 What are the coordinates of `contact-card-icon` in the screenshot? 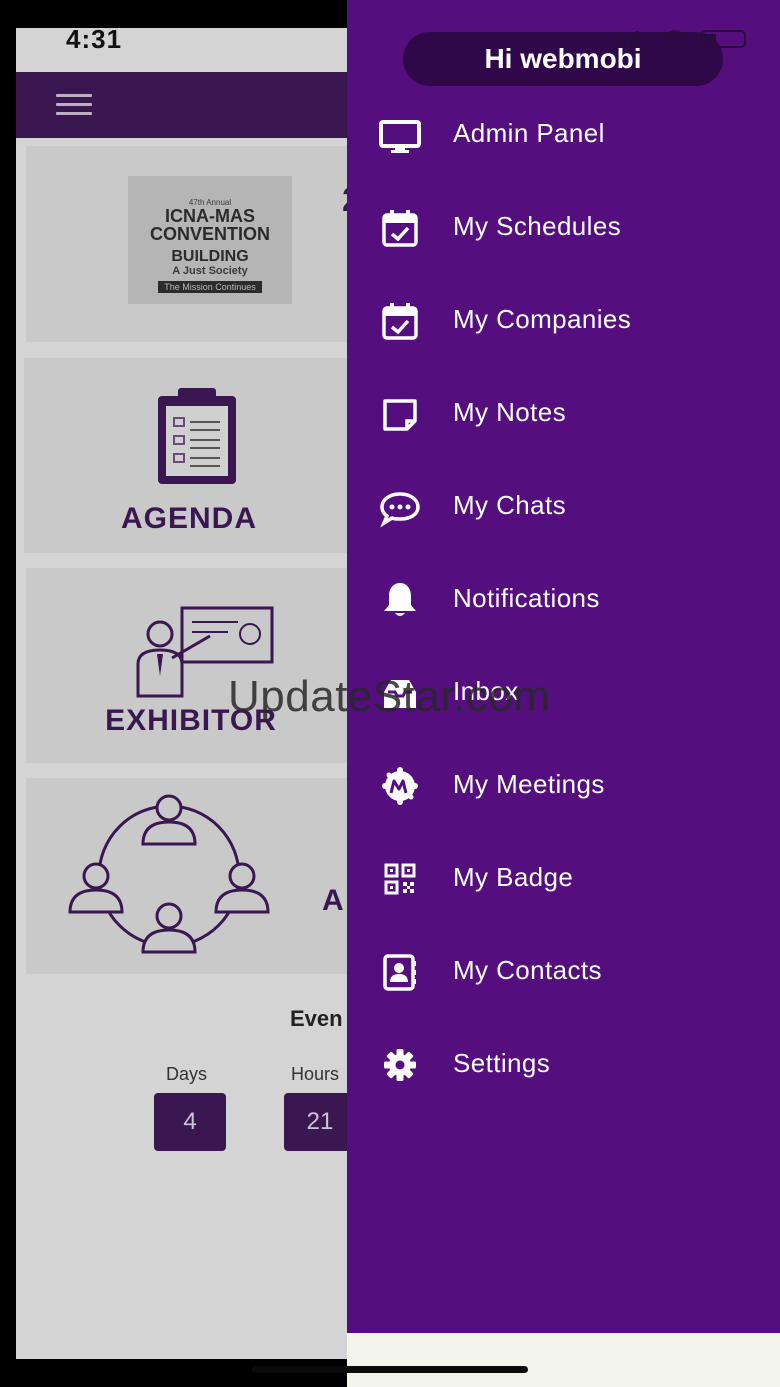 It's located at (399, 972).